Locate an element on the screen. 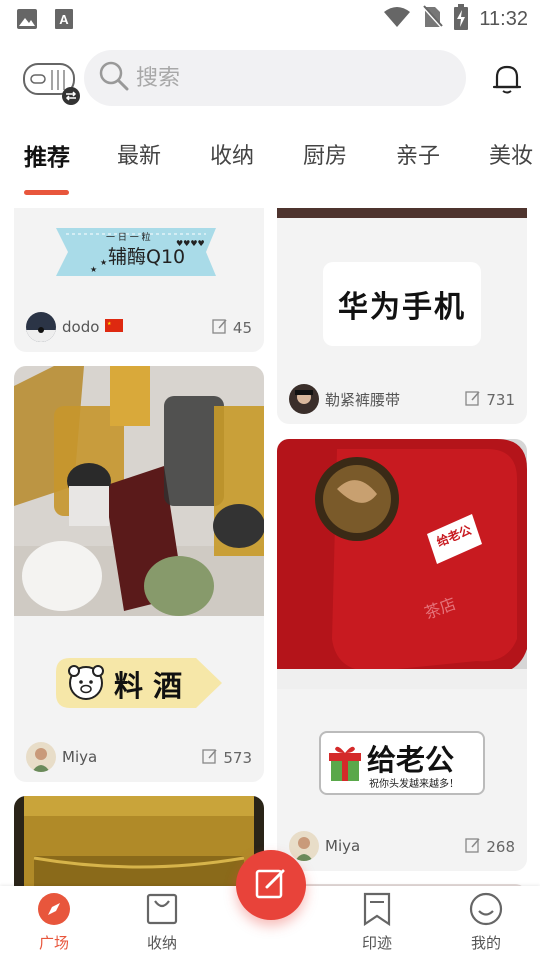 The image size is (540, 960). tab-recommend: 推荐 is located at coordinates (47, 155).